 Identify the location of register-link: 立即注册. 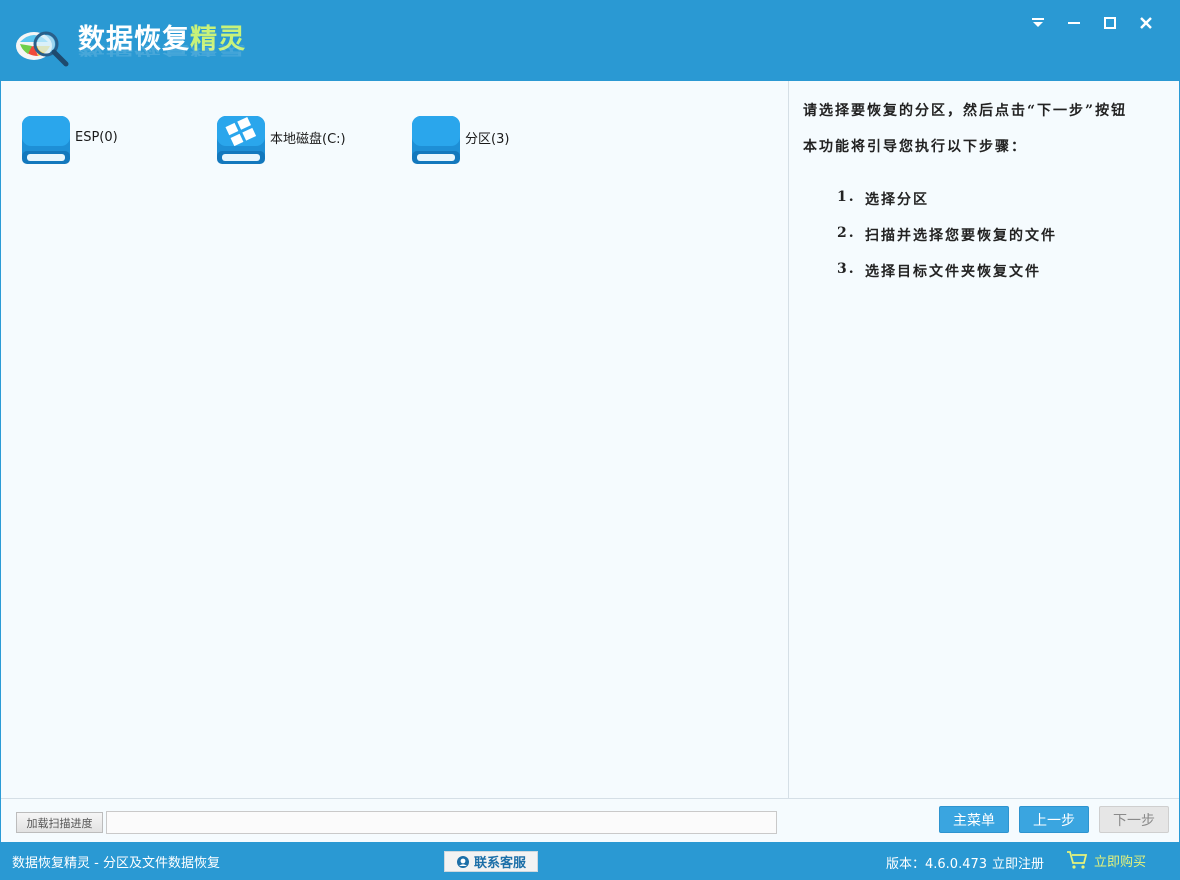
(1018, 862).